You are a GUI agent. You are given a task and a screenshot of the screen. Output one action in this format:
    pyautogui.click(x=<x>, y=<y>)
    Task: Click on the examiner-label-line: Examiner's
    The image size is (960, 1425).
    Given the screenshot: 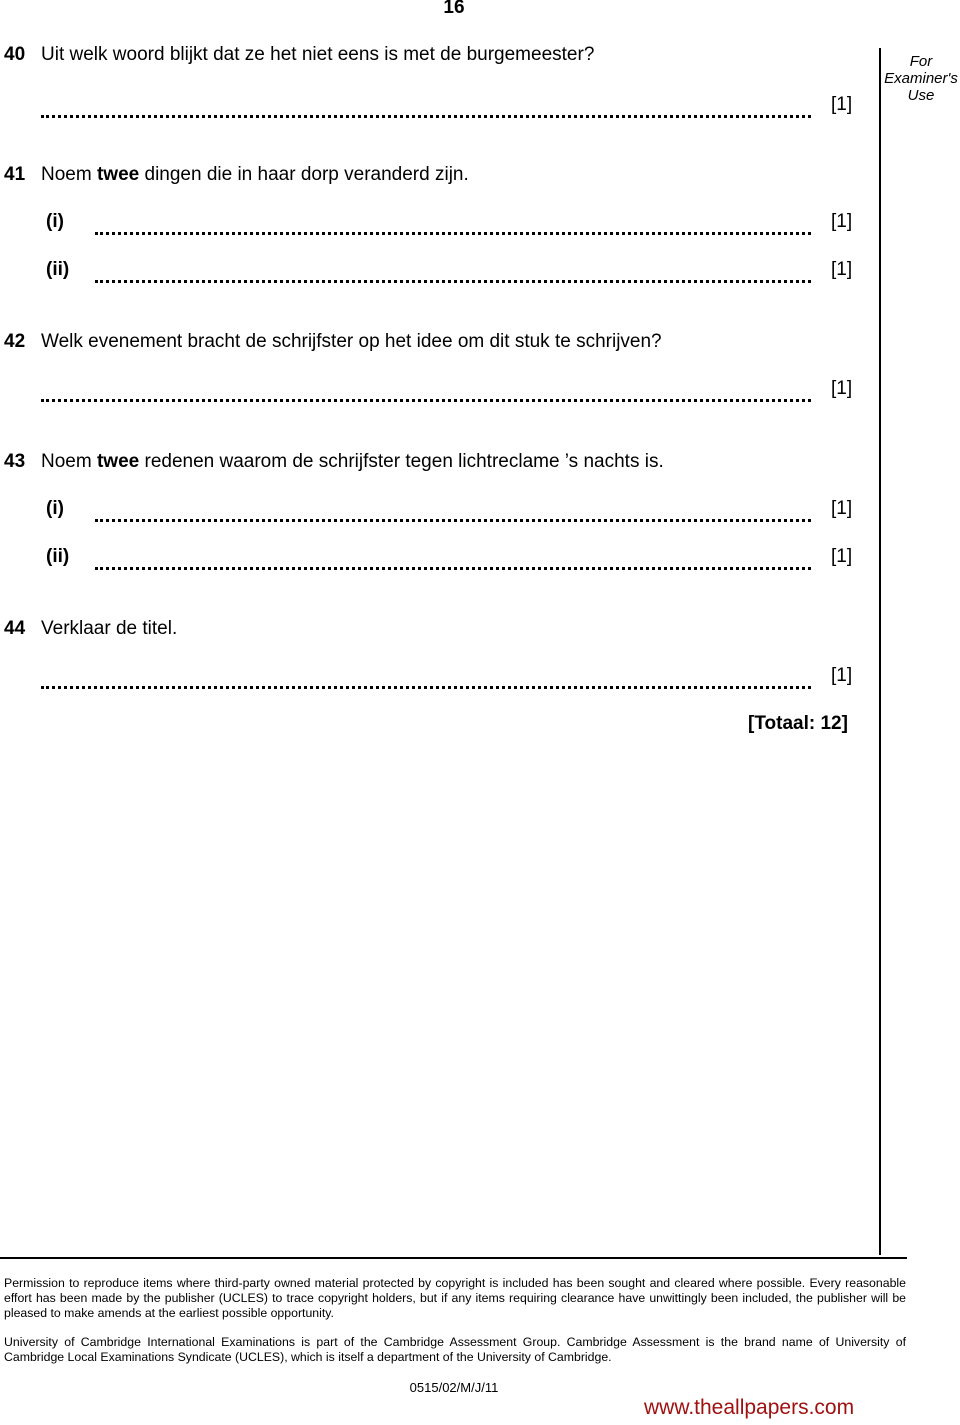 What is the action you would take?
    pyautogui.click(x=921, y=78)
    